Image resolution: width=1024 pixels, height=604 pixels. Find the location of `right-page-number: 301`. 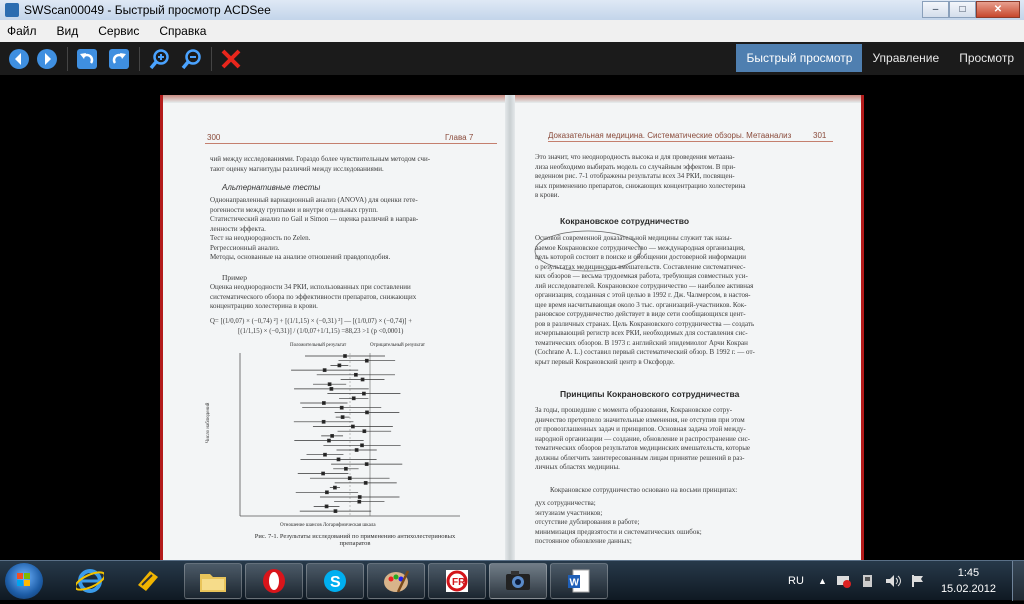

right-page-number: 301 is located at coordinates (820, 135).